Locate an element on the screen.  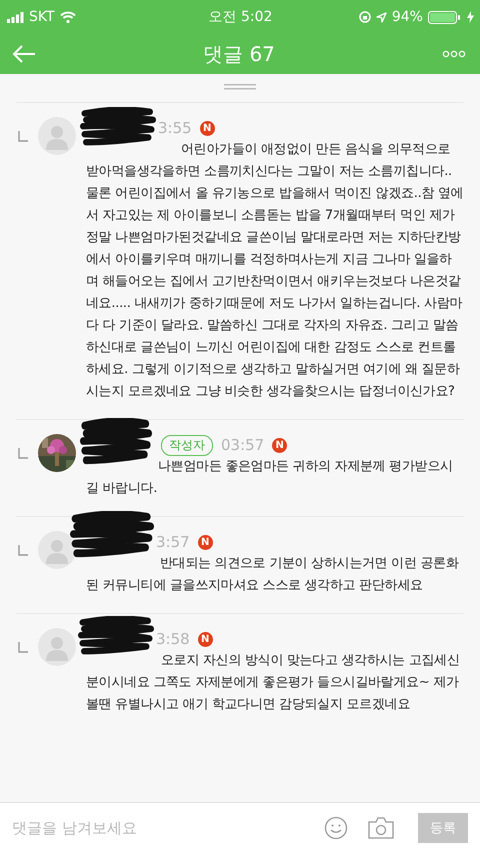
camera-icon is located at coordinates (381, 828).